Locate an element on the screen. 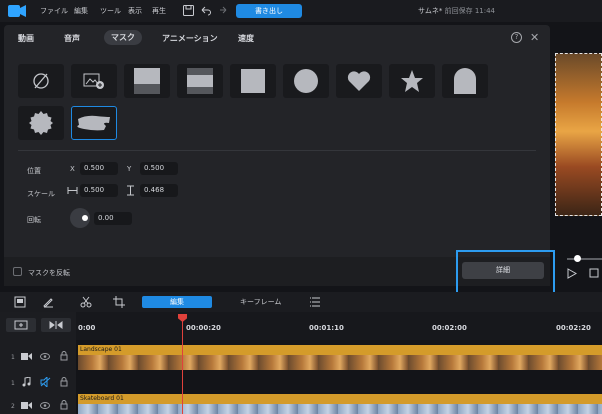 This screenshot has height=414, width=602. speaker-icon is located at coordinates (45, 382).